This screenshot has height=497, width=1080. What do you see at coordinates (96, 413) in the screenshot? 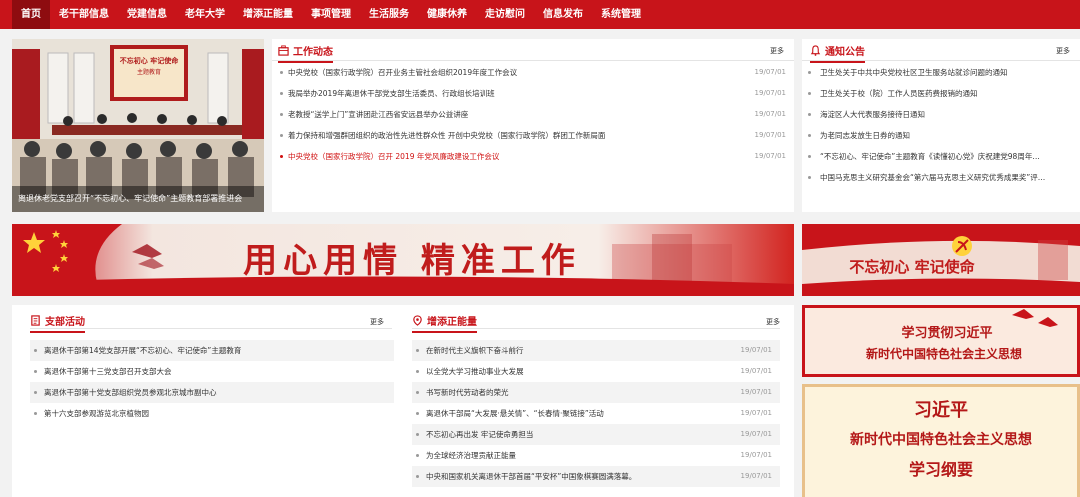
I see `list-item-text: 第十六支部参观游览北京植物园` at bounding box center [96, 413].